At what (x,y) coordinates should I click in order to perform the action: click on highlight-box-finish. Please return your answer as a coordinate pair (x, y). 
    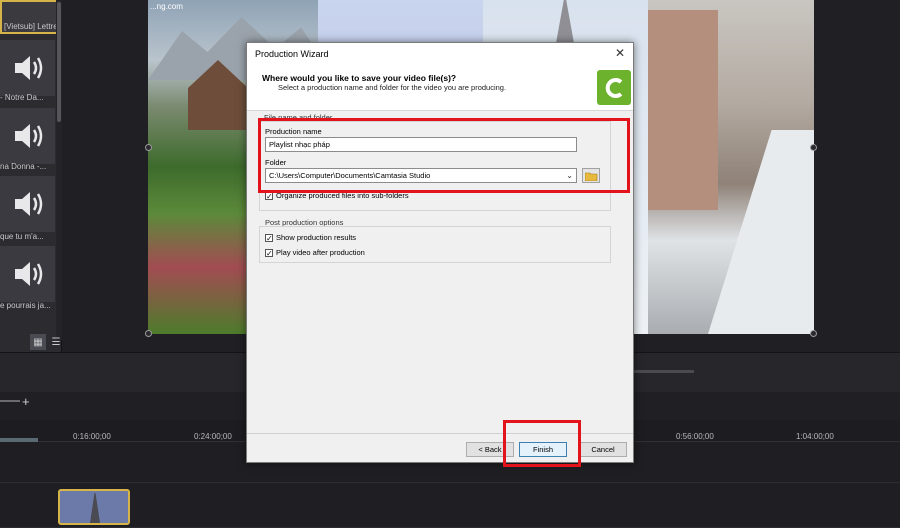
    Looking at the image, I should click on (542, 443).